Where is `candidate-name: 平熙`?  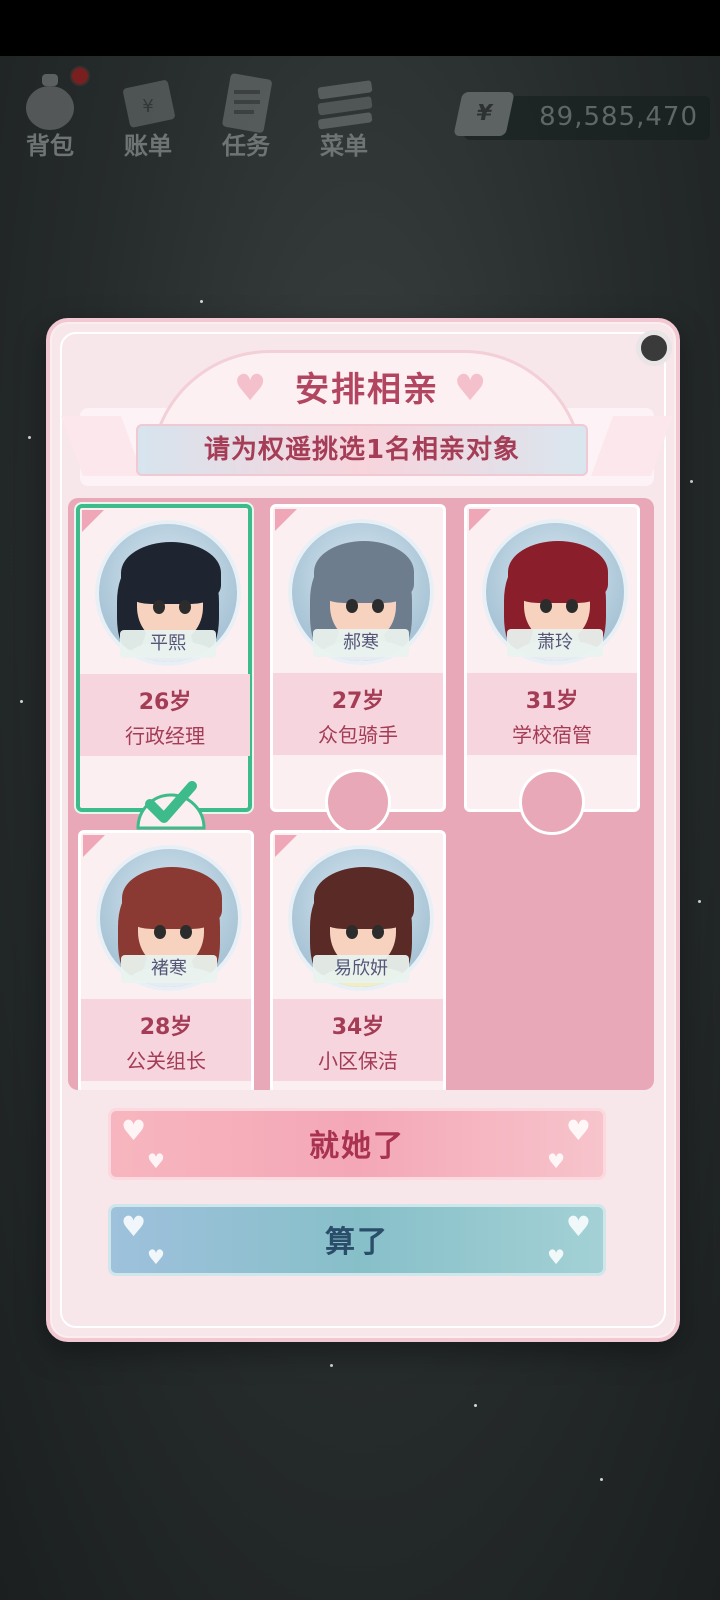
candidate-name: 平熙 is located at coordinates (168, 644).